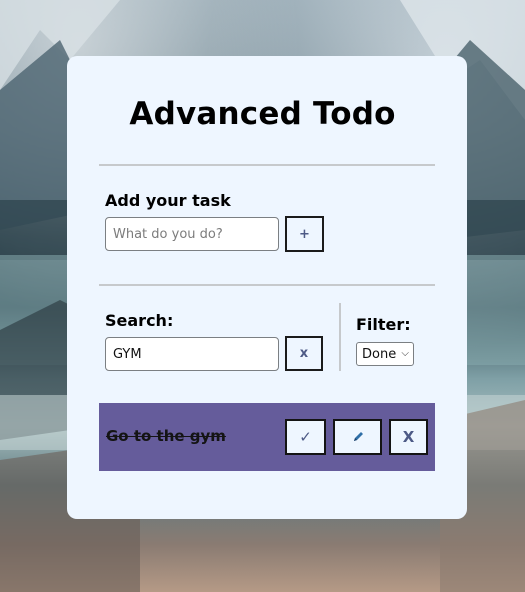  I want to click on complete-task-button: ✓, so click(305, 437).